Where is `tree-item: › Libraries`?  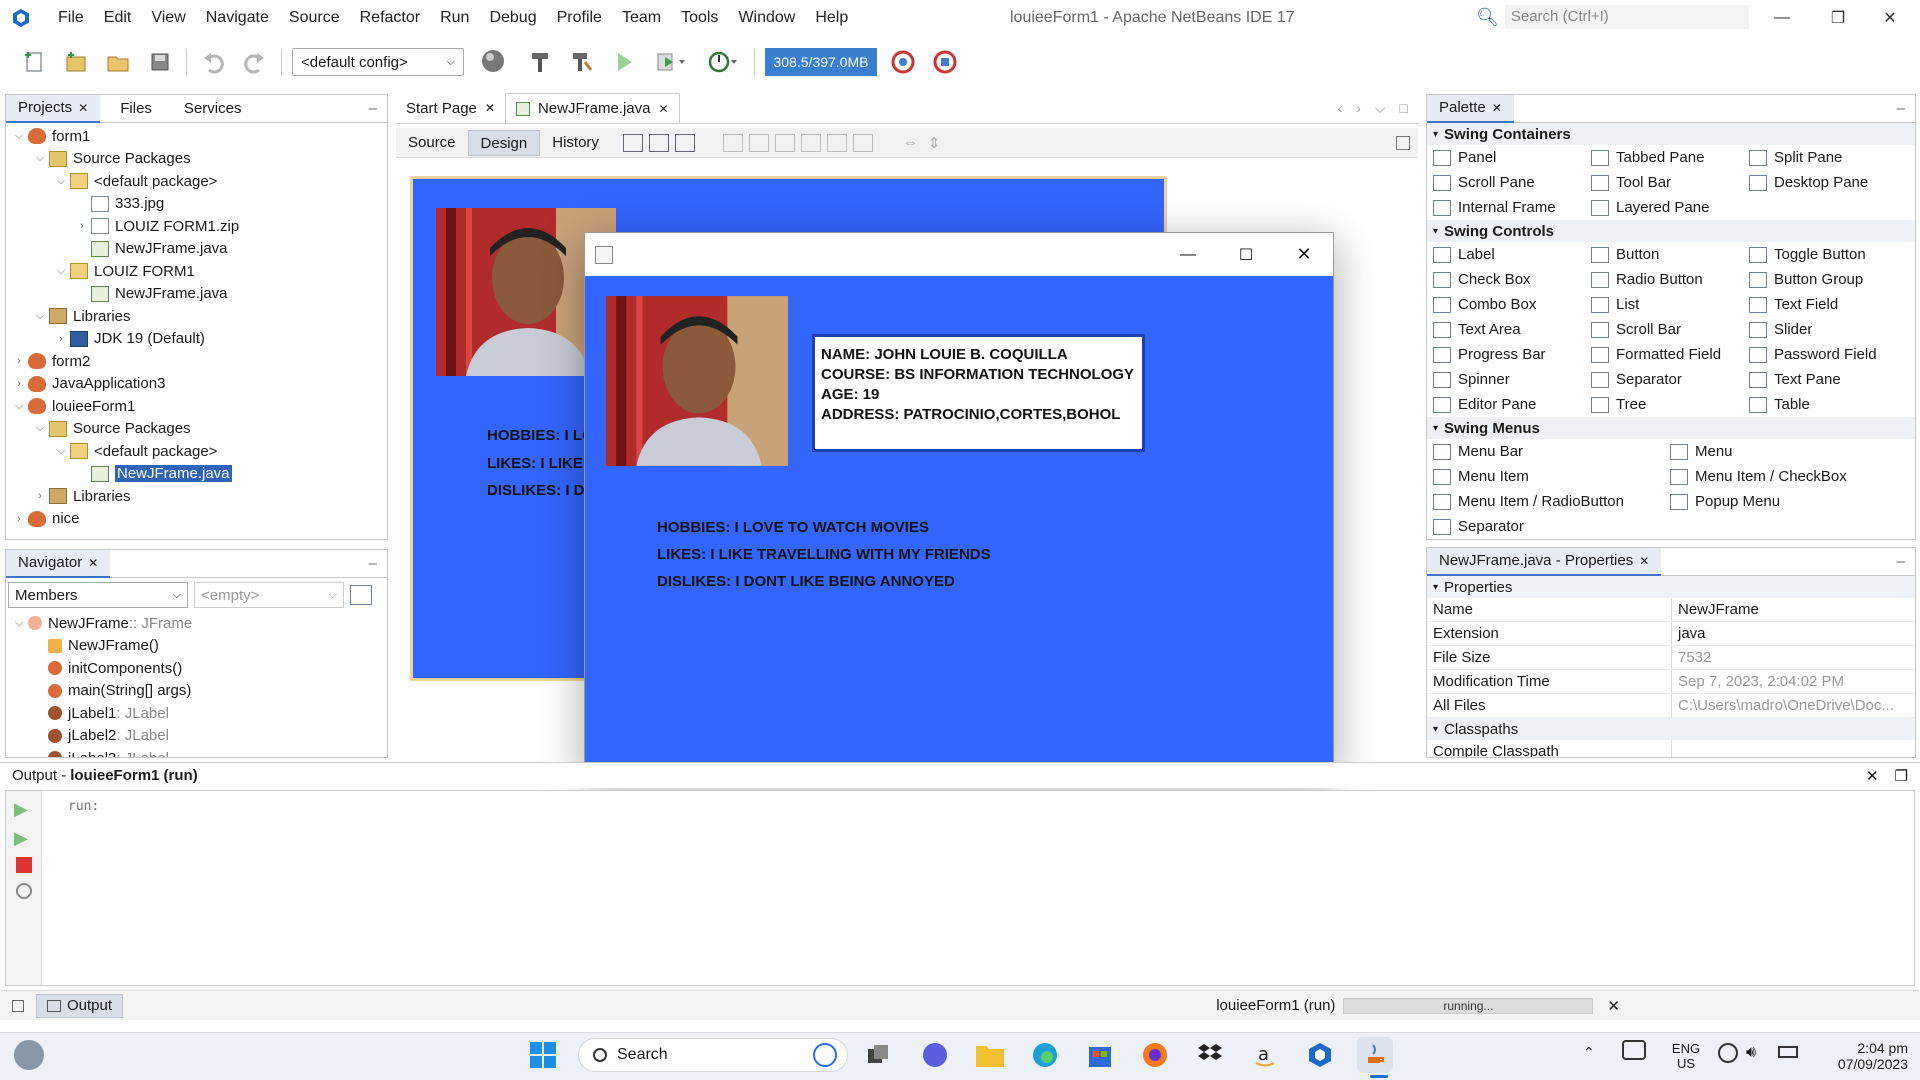
tree-item: › Libraries is located at coordinates (196, 496).